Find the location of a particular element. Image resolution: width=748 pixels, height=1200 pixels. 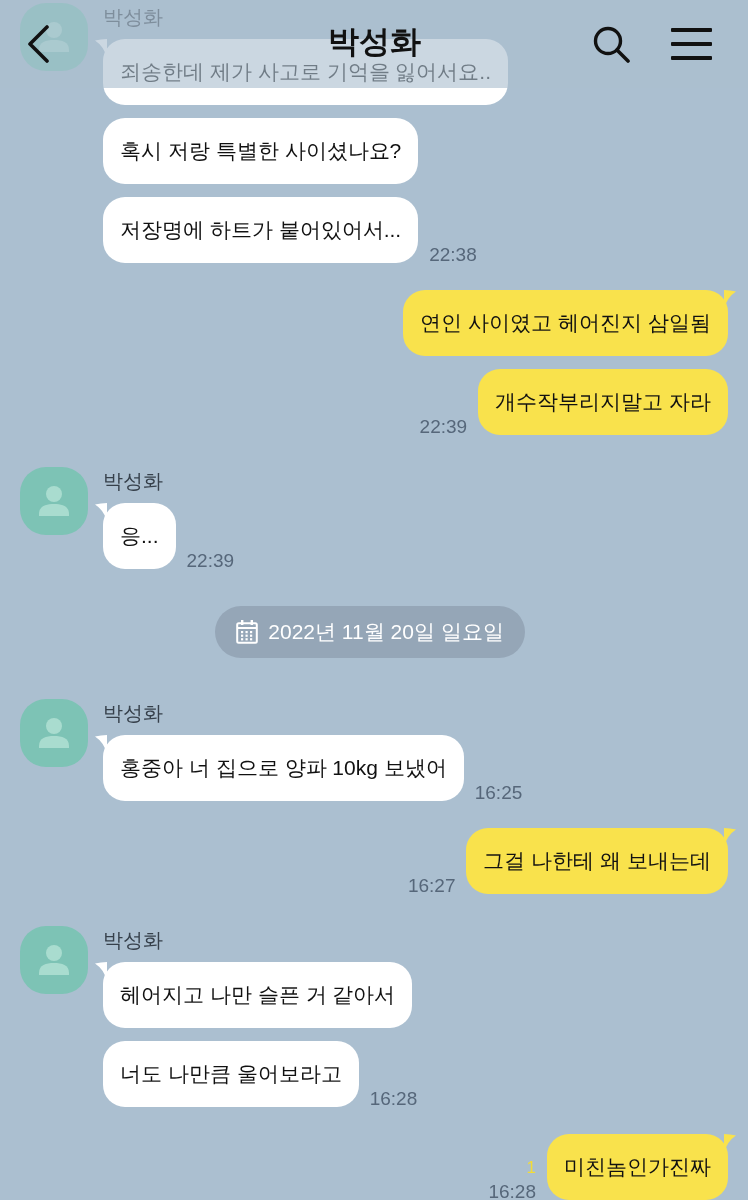

back-icon is located at coordinates (38, 44).